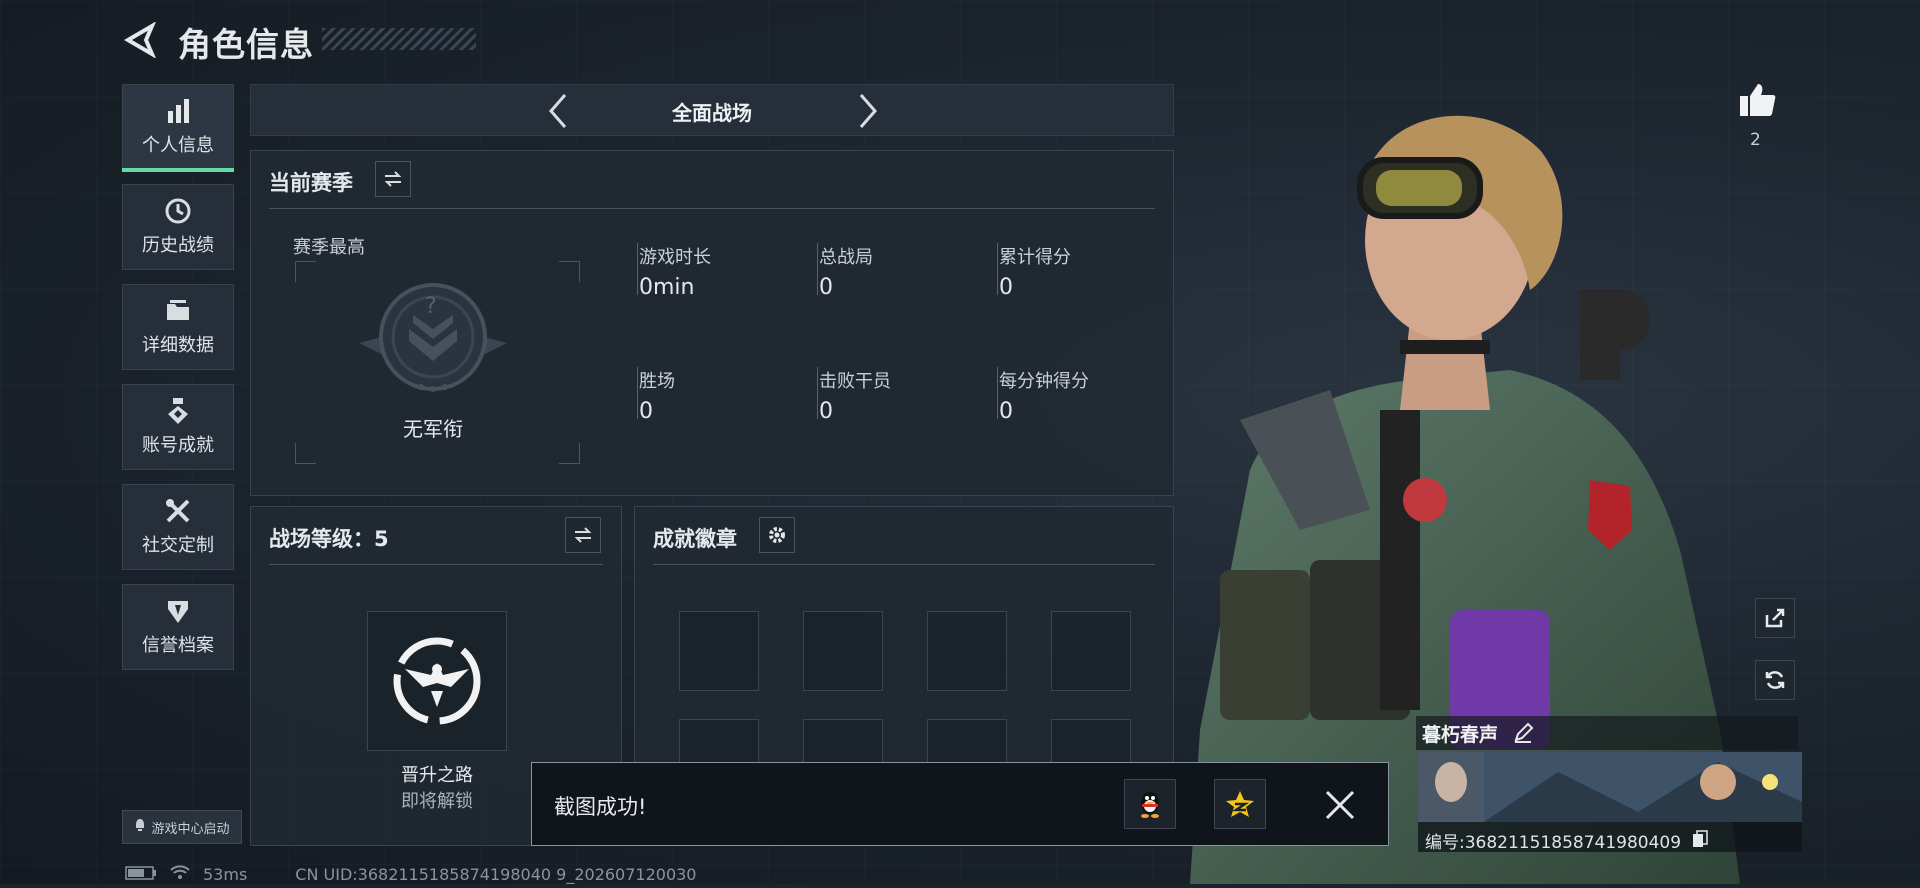 The width and height of the screenshot is (1920, 888). I want to click on close-toast-button, so click(1340, 805).